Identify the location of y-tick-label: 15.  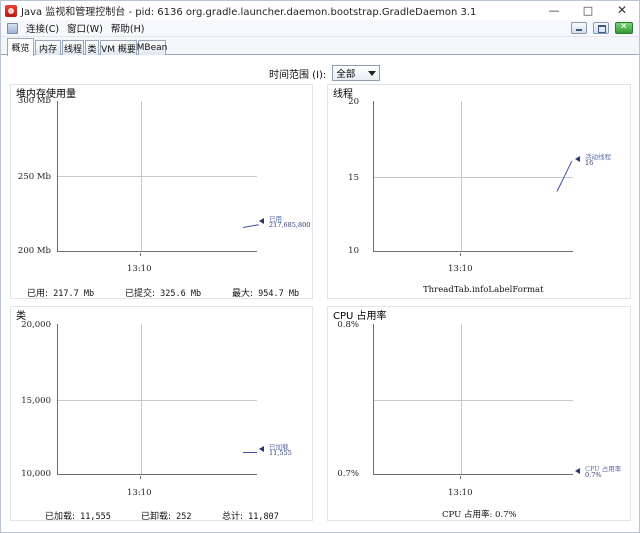
(353, 178).